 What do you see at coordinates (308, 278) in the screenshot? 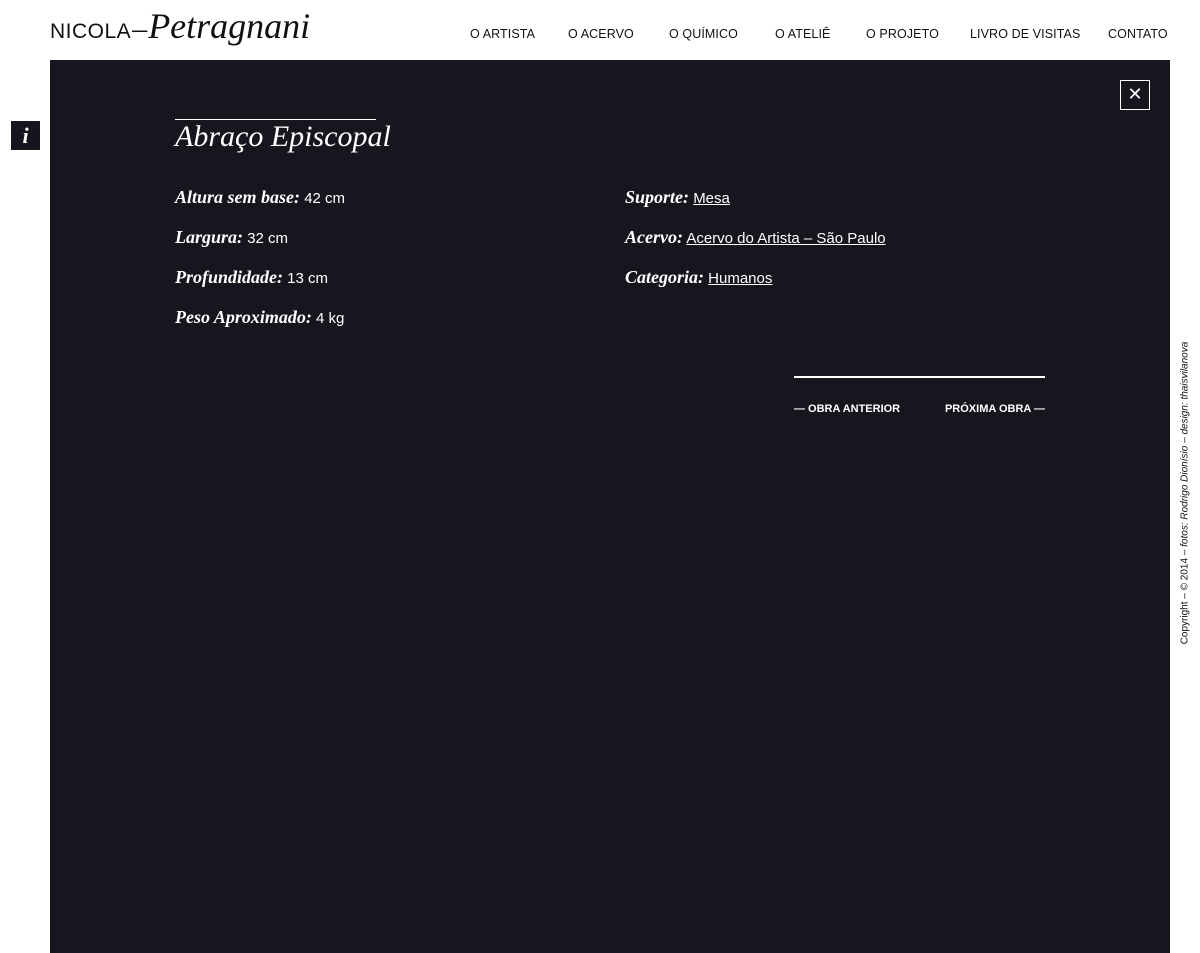
I see `field-value: 13 cm` at bounding box center [308, 278].